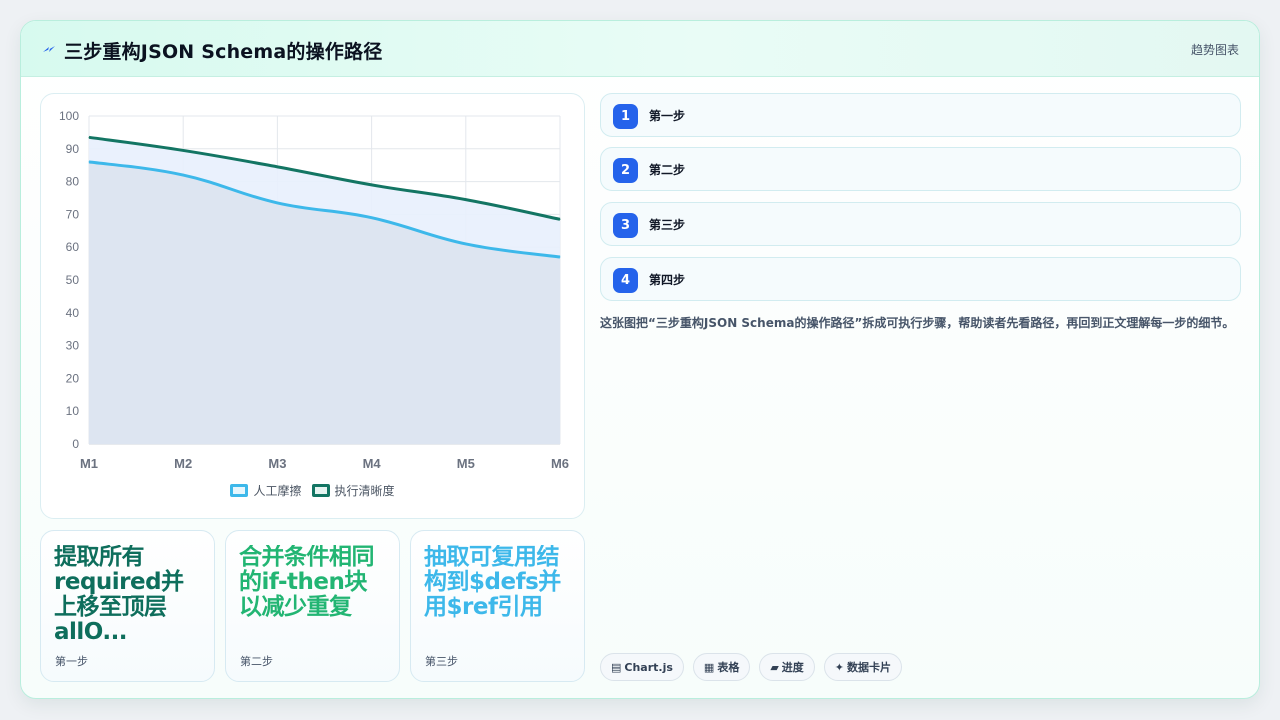 The width and height of the screenshot is (1280, 720). Describe the element at coordinates (648, 667) in the screenshot. I see `chip-label-chartjs: Chart.js` at that location.